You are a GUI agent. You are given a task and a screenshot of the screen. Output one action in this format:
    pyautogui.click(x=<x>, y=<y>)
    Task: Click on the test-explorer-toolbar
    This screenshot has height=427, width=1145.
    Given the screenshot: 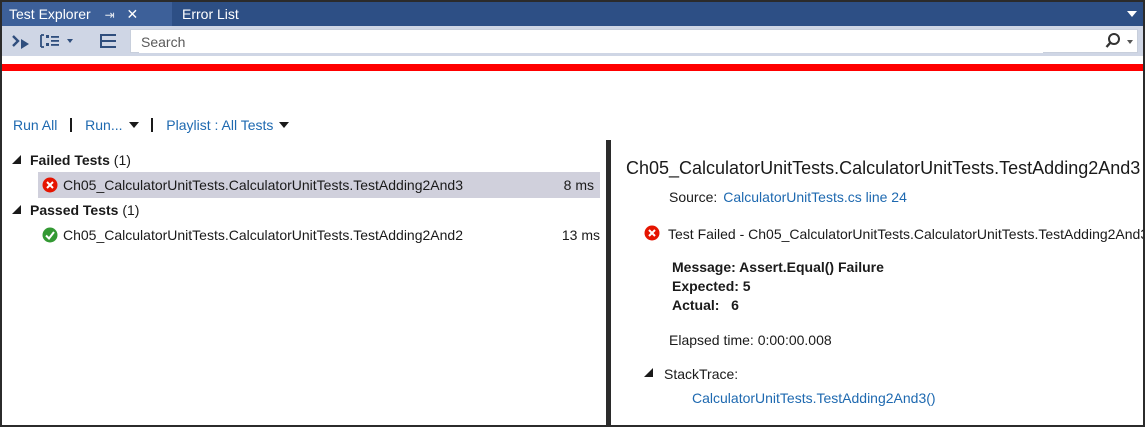 What is the action you would take?
    pyautogui.click(x=572, y=41)
    